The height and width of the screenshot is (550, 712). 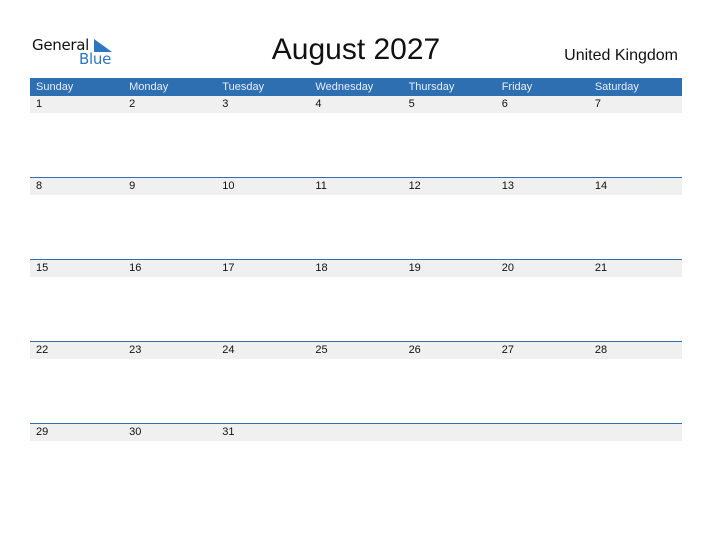 What do you see at coordinates (42, 350) in the screenshot?
I see `day-cell: 22` at bounding box center [42, 350].